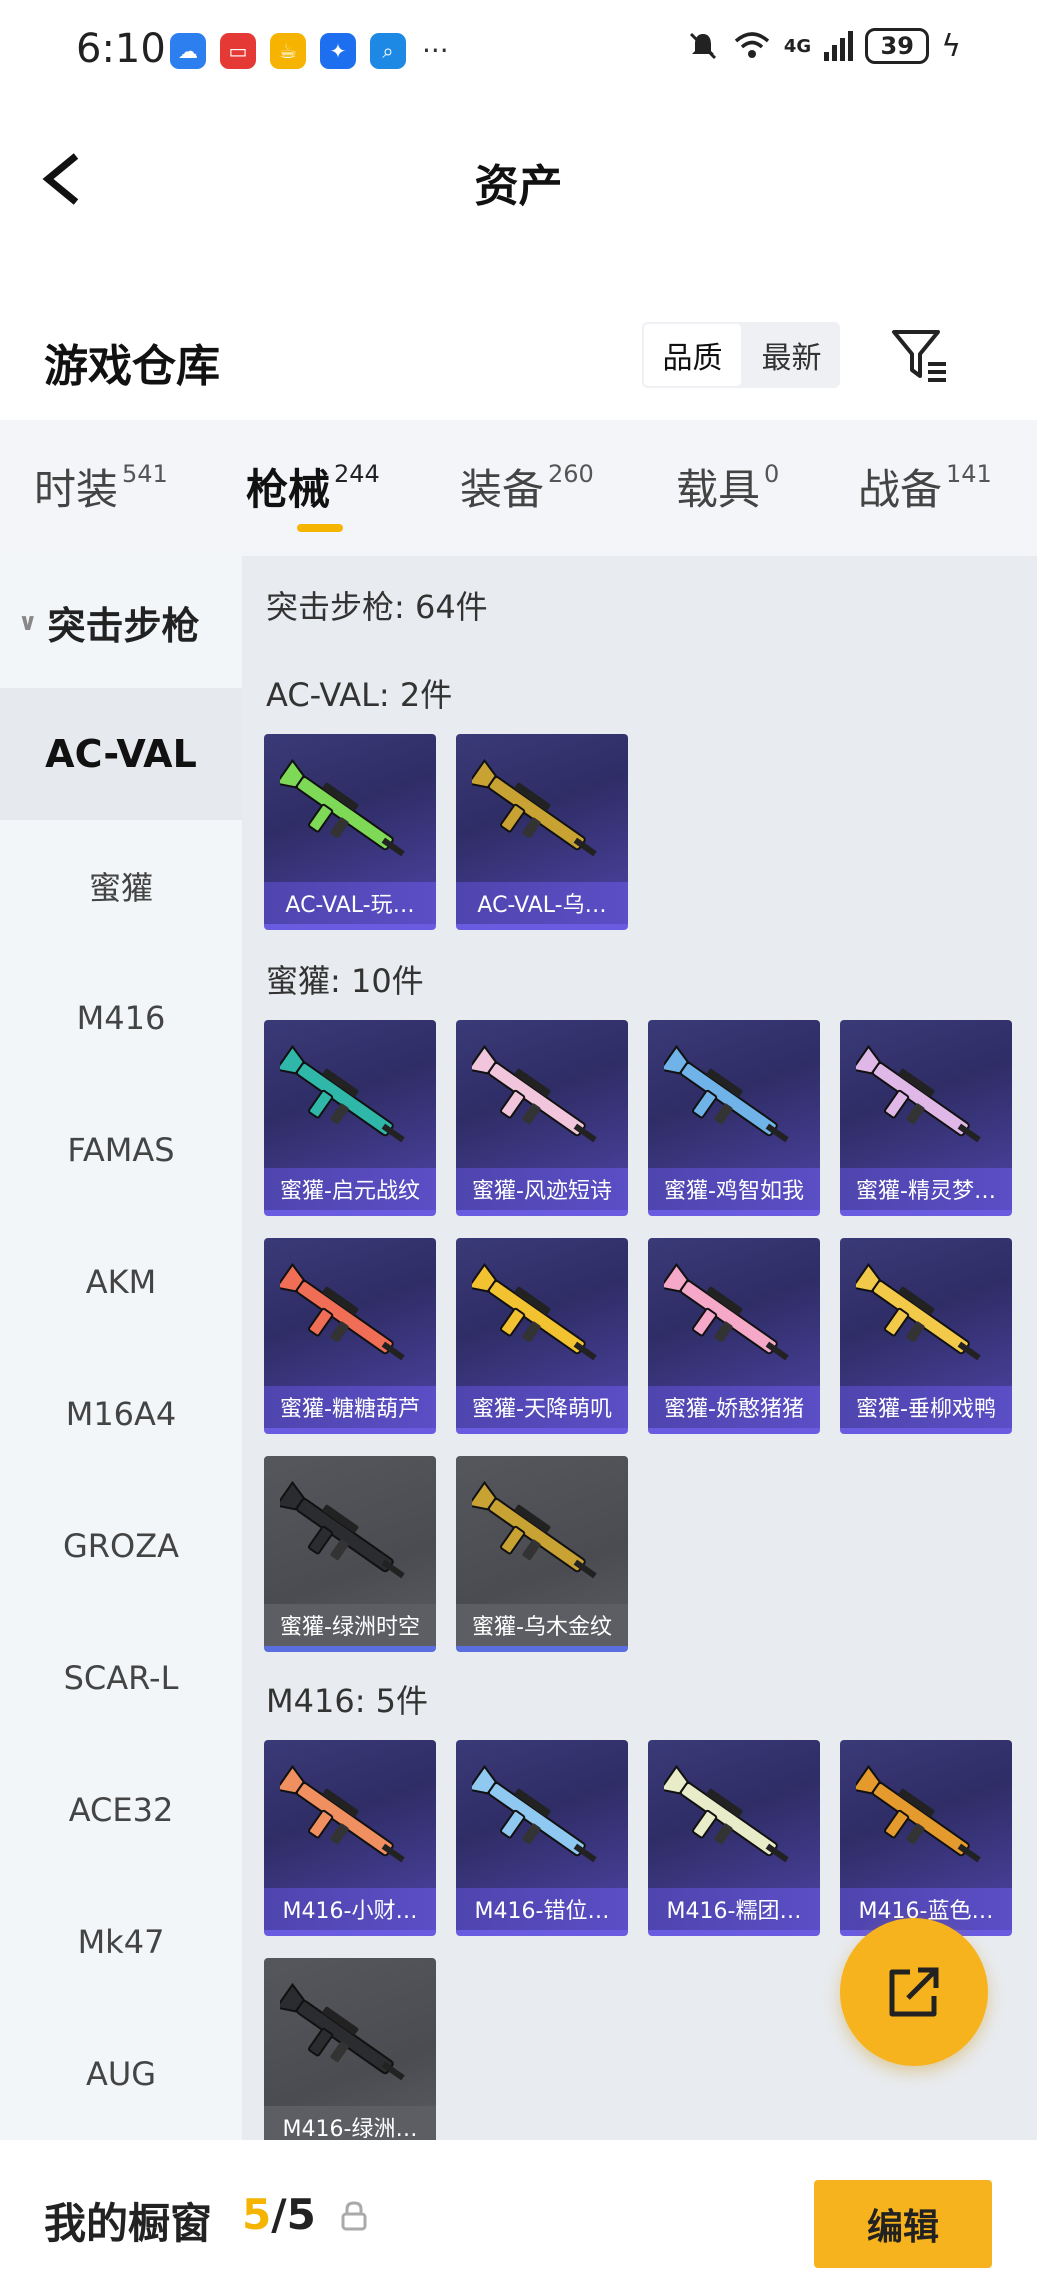 The height and width of the screenshot is (2295, 1037). What do you see at coordinates (518, 186) in the screenshot?
I see `page-title: 资产` at bounding box center [518, 186].